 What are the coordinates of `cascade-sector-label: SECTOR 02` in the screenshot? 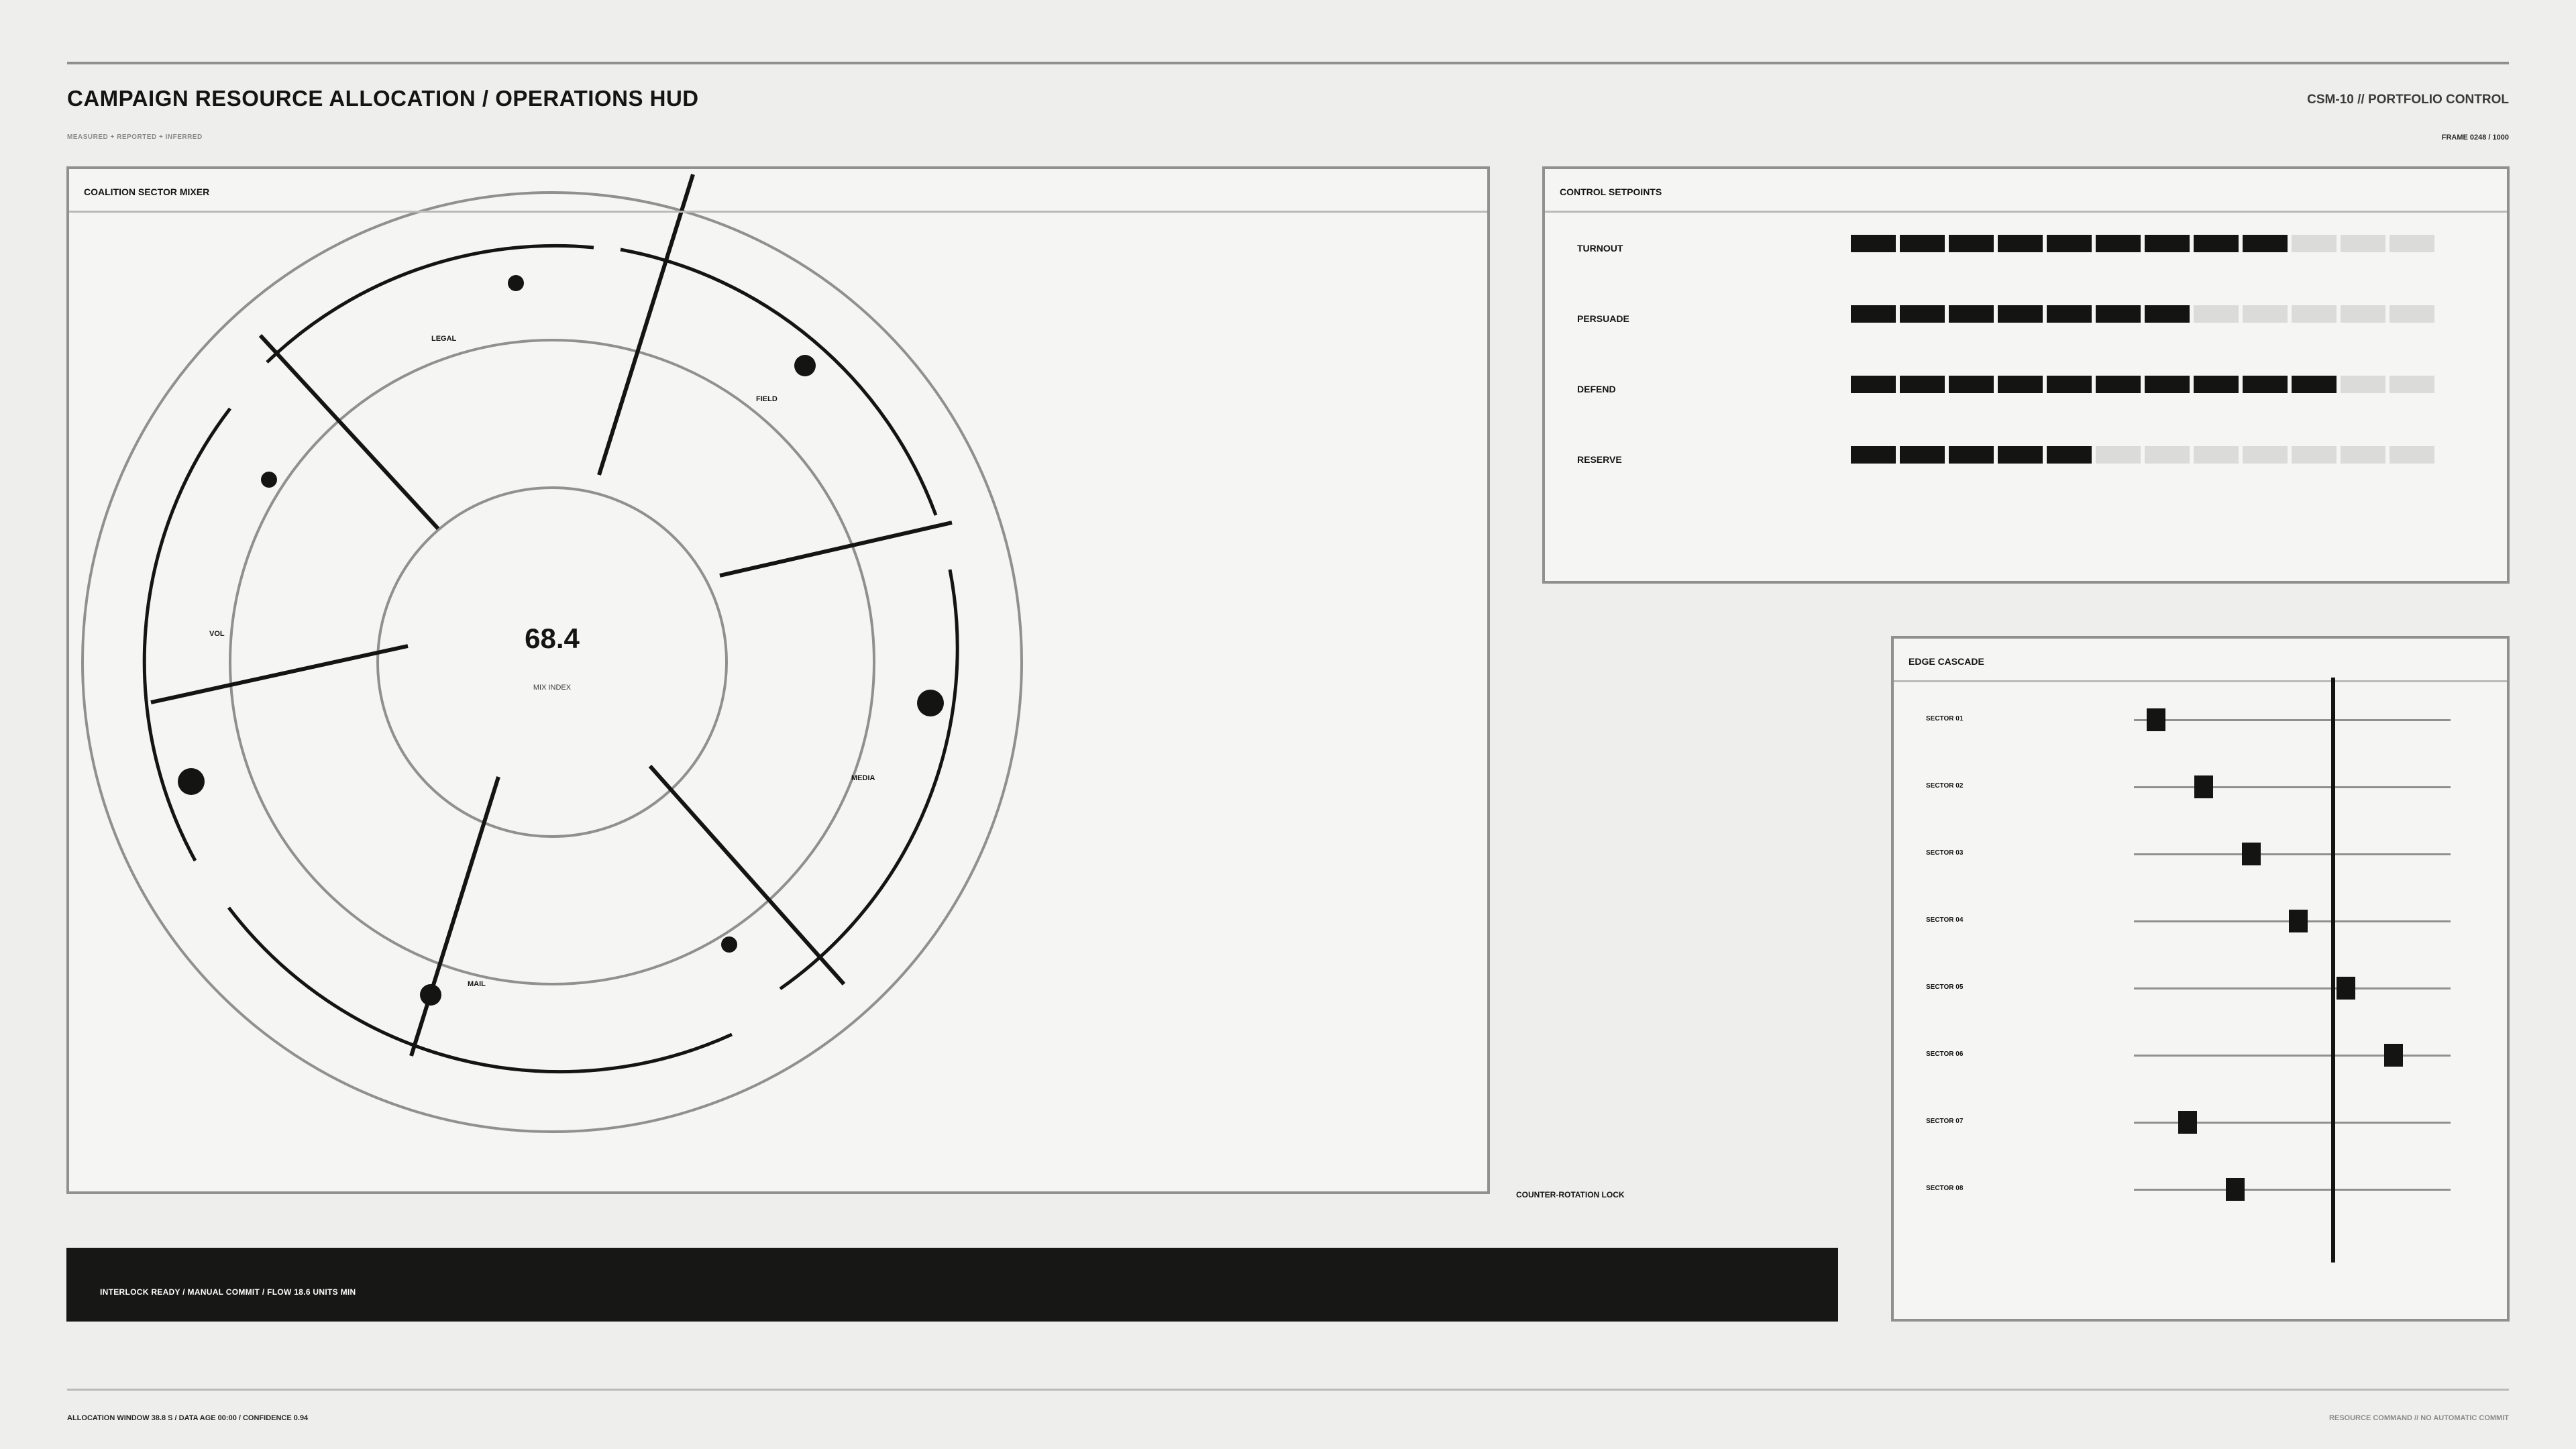 It's located at (1945, 786).